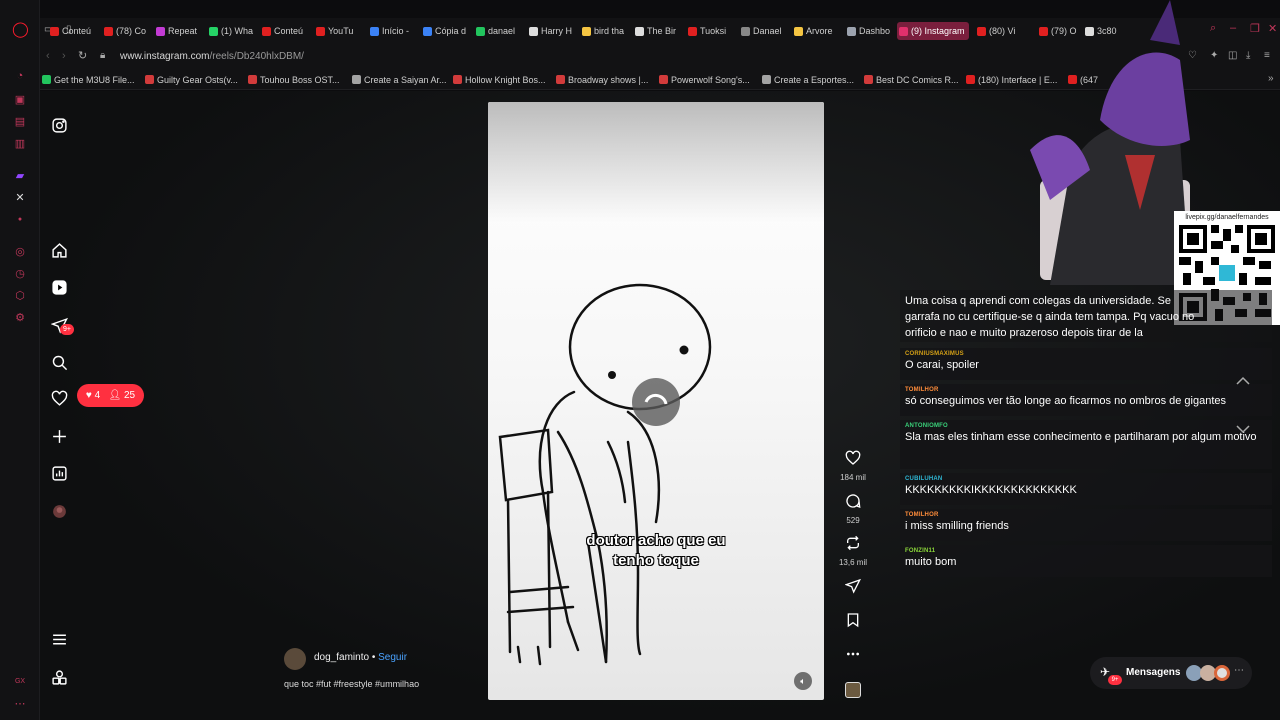 The height and width of the screenshot is (720, 1280). I want to click on activity-pill: ♥ 4 👤︎ 25, so click(110, 395).